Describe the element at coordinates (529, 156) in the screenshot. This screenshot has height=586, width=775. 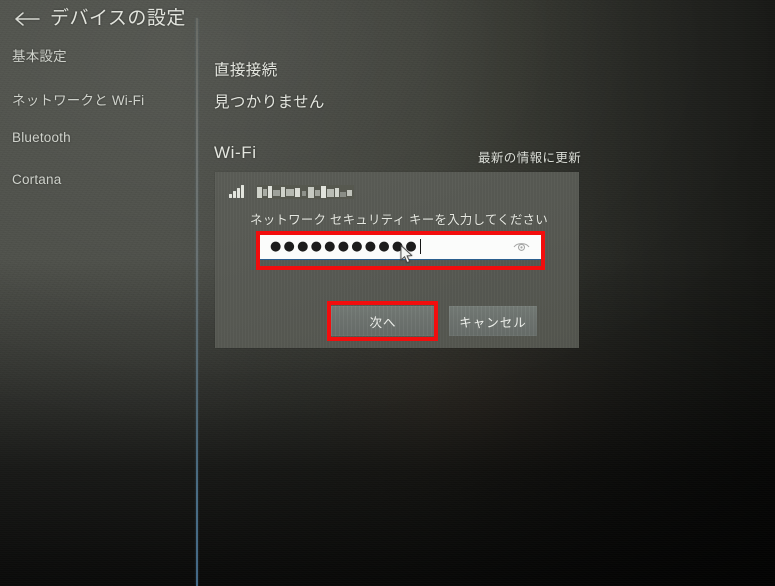
I see `refresh-link: 最新の情報に更新` at that location.